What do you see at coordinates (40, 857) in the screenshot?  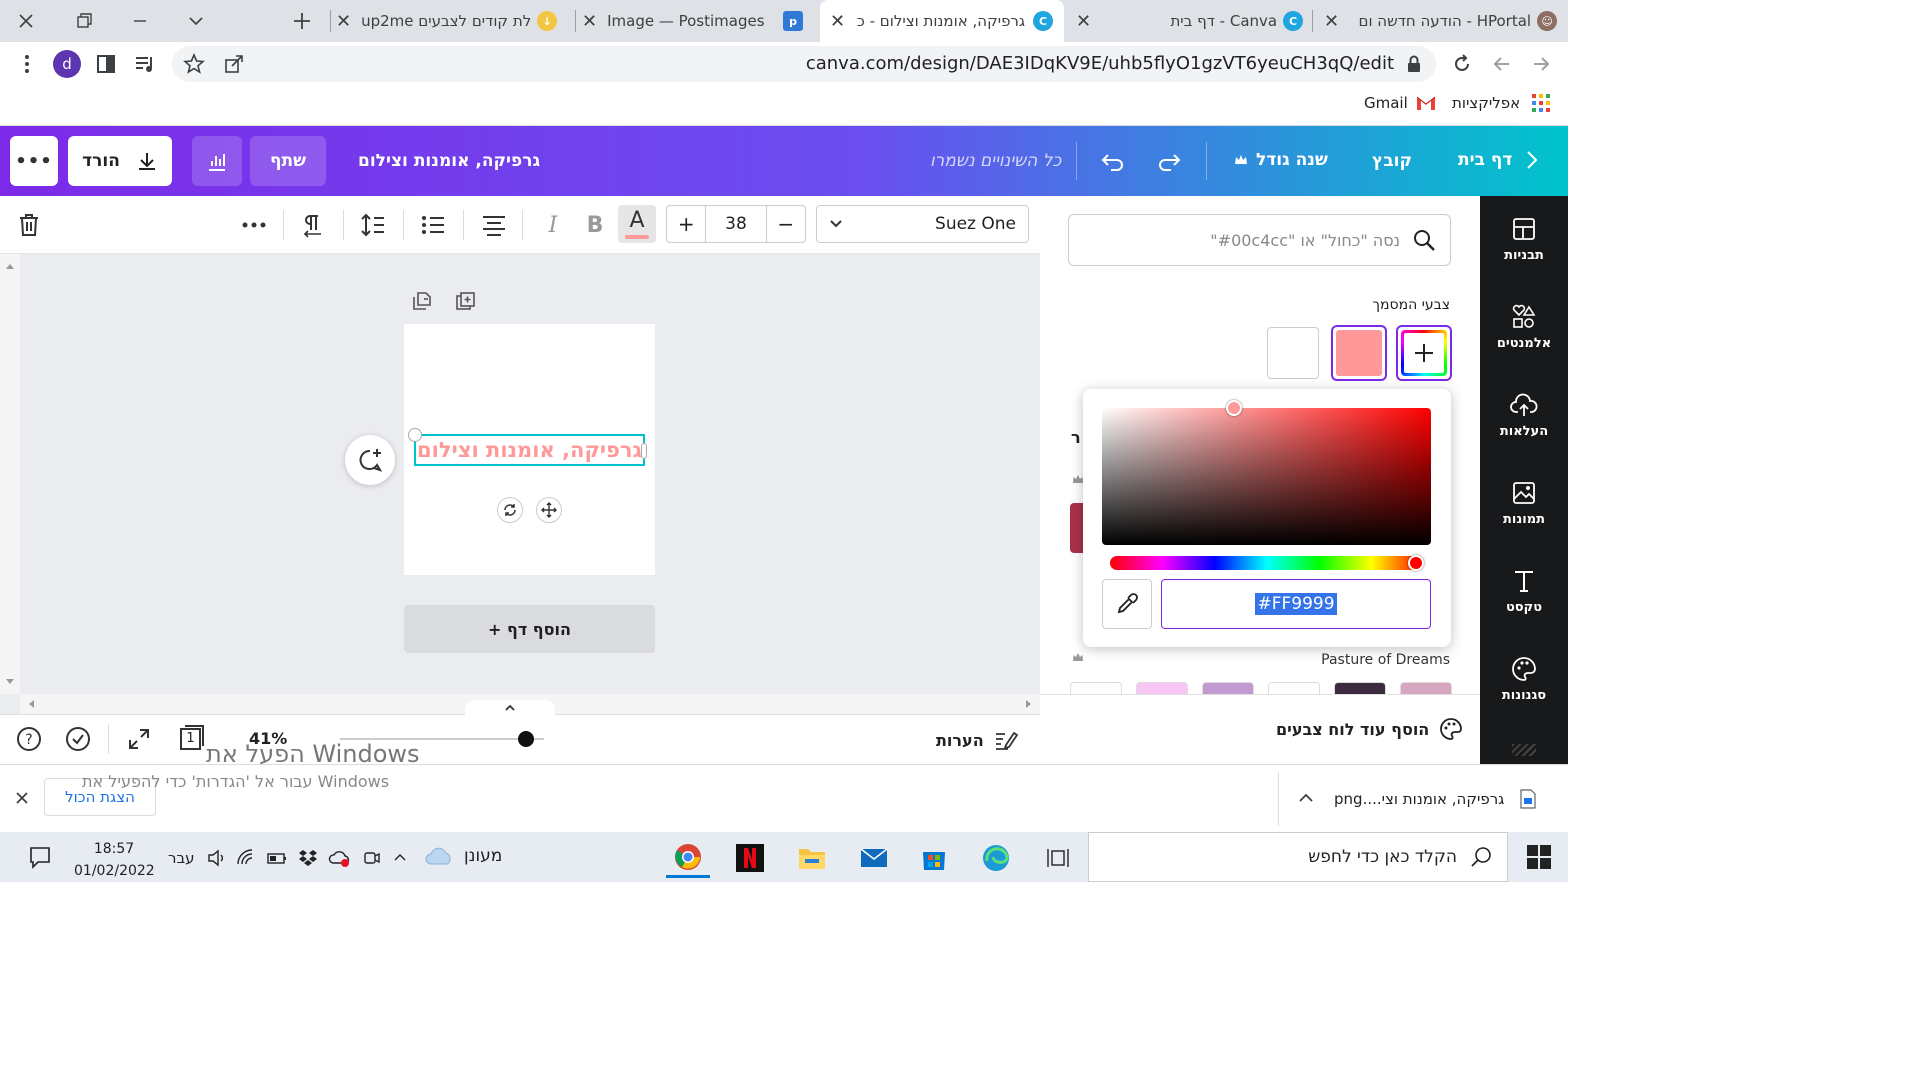 I see `notification-center-icon` at bounding box center [40, 857].